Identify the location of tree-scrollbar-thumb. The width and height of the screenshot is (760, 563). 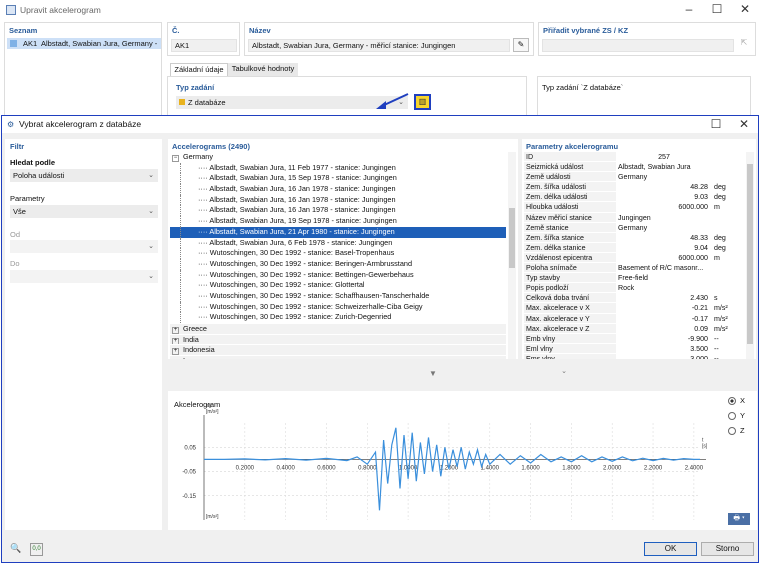
(512, 238).